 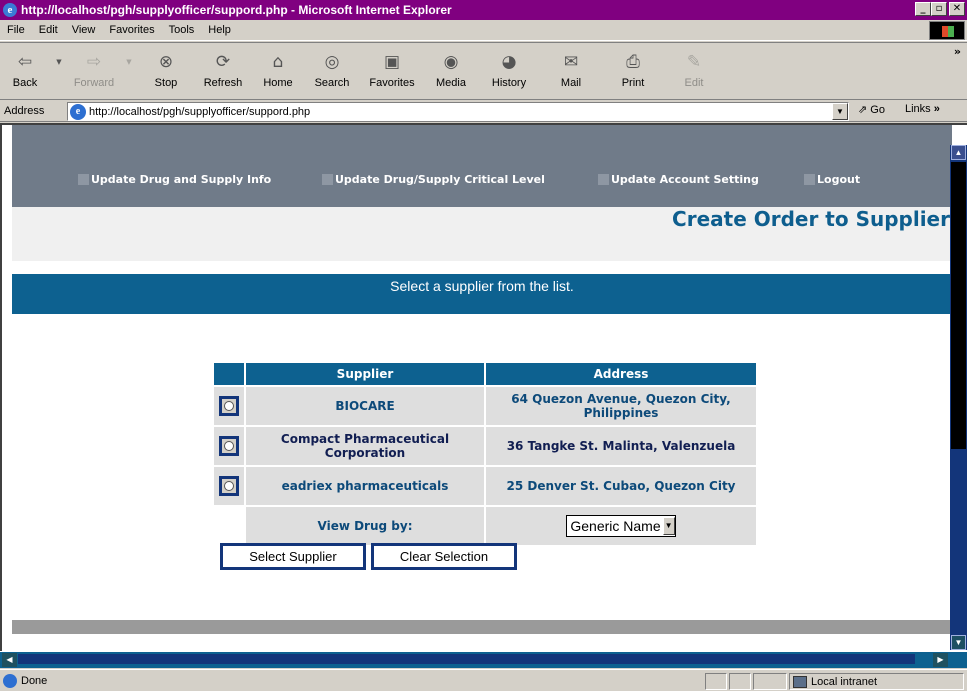 What do you see at coordinates (939, 9) in the screenshot?
I see `maximize-button: ▫` at bounding box center [939, 9].